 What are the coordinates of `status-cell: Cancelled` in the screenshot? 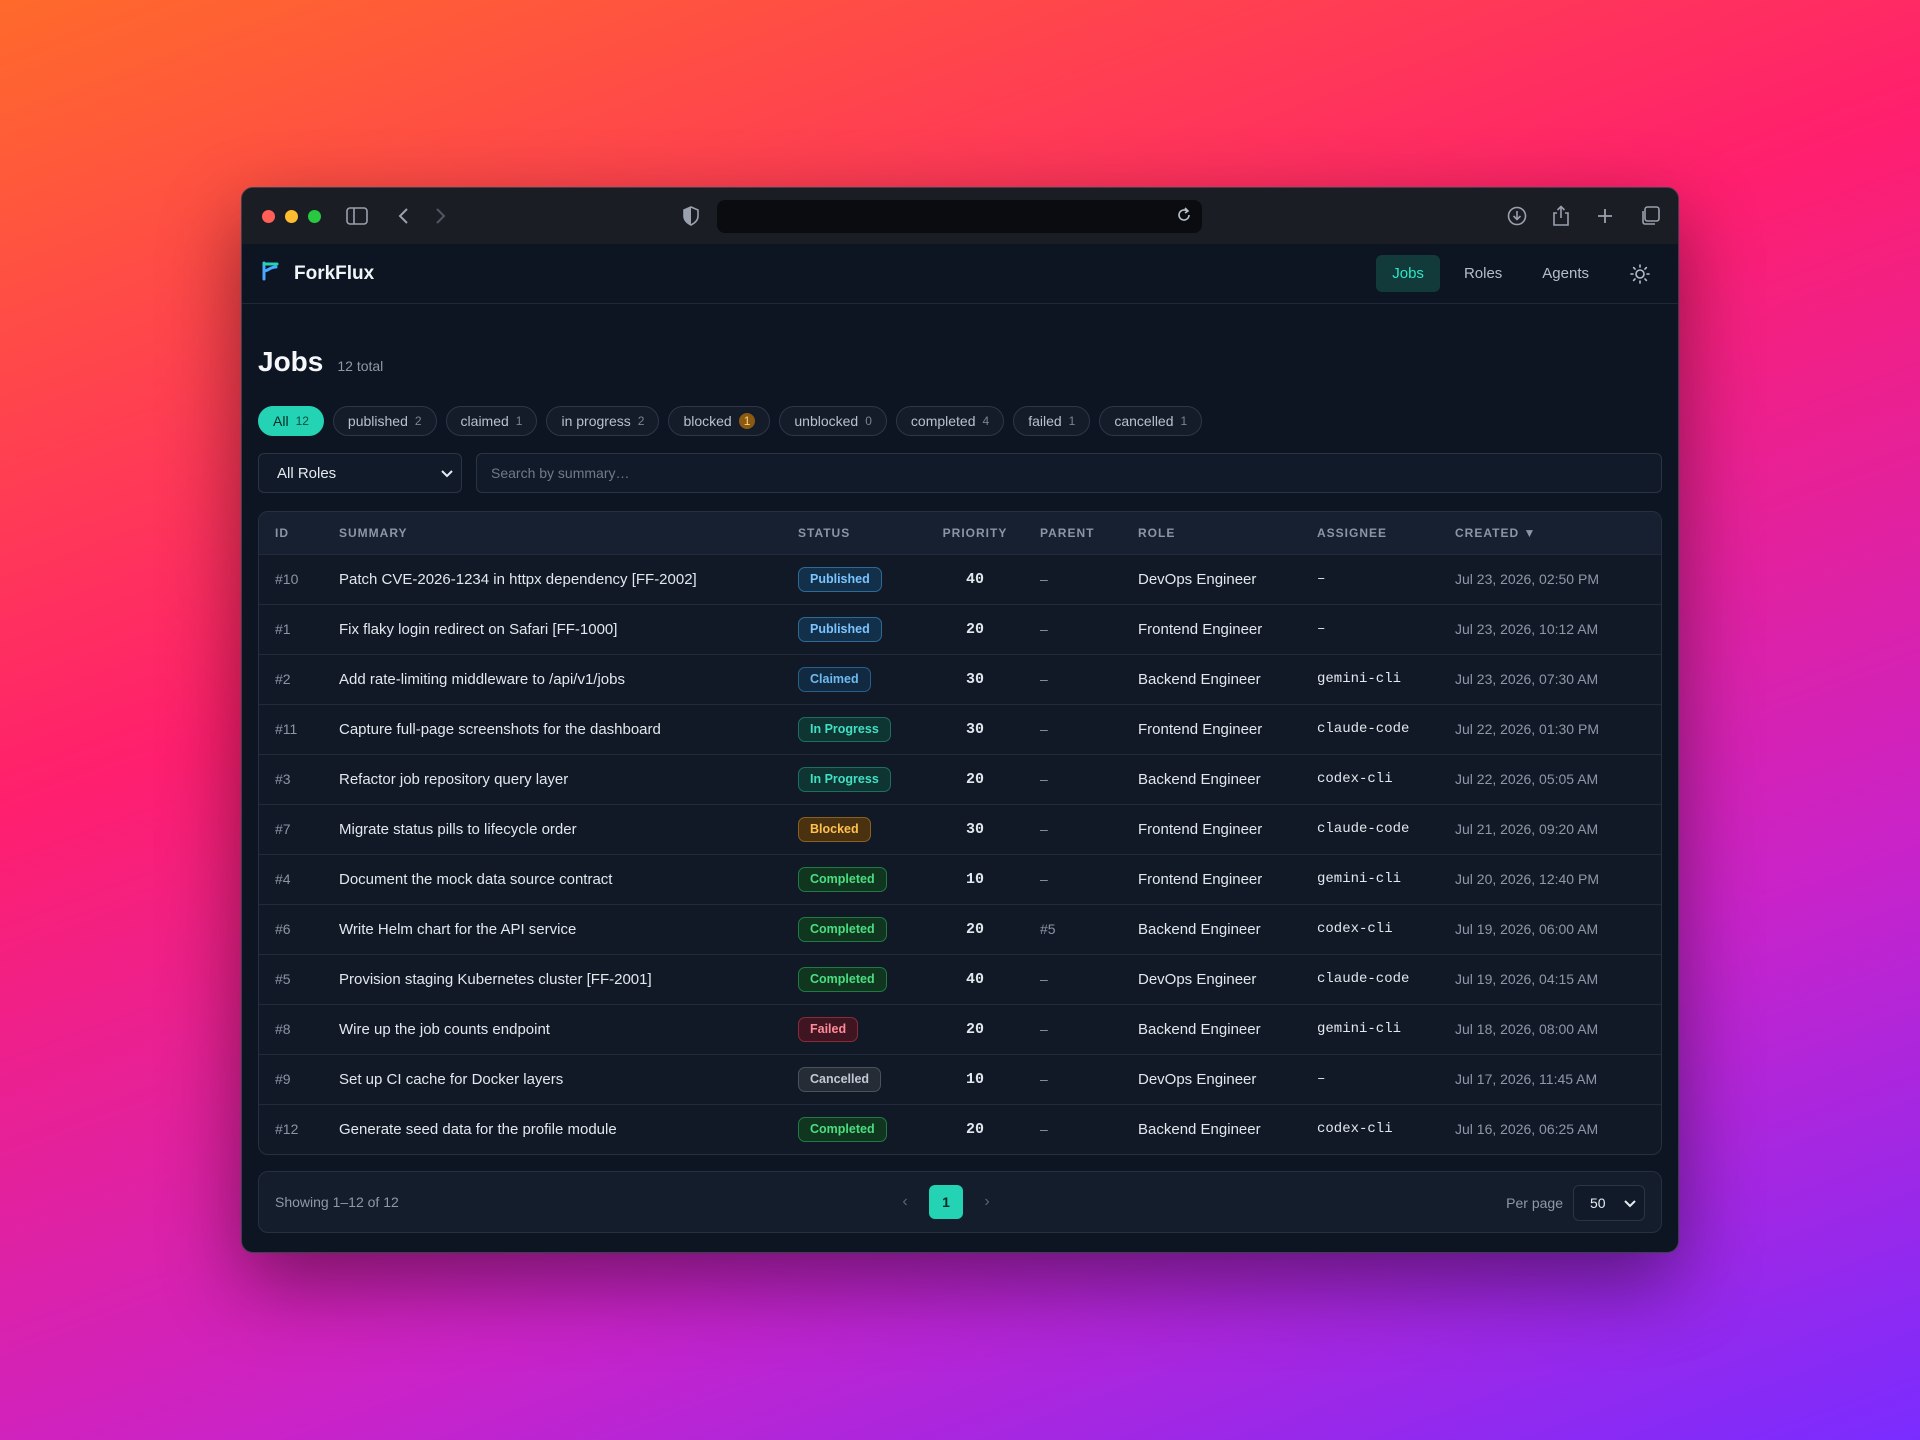 It's located at (854, 1079).